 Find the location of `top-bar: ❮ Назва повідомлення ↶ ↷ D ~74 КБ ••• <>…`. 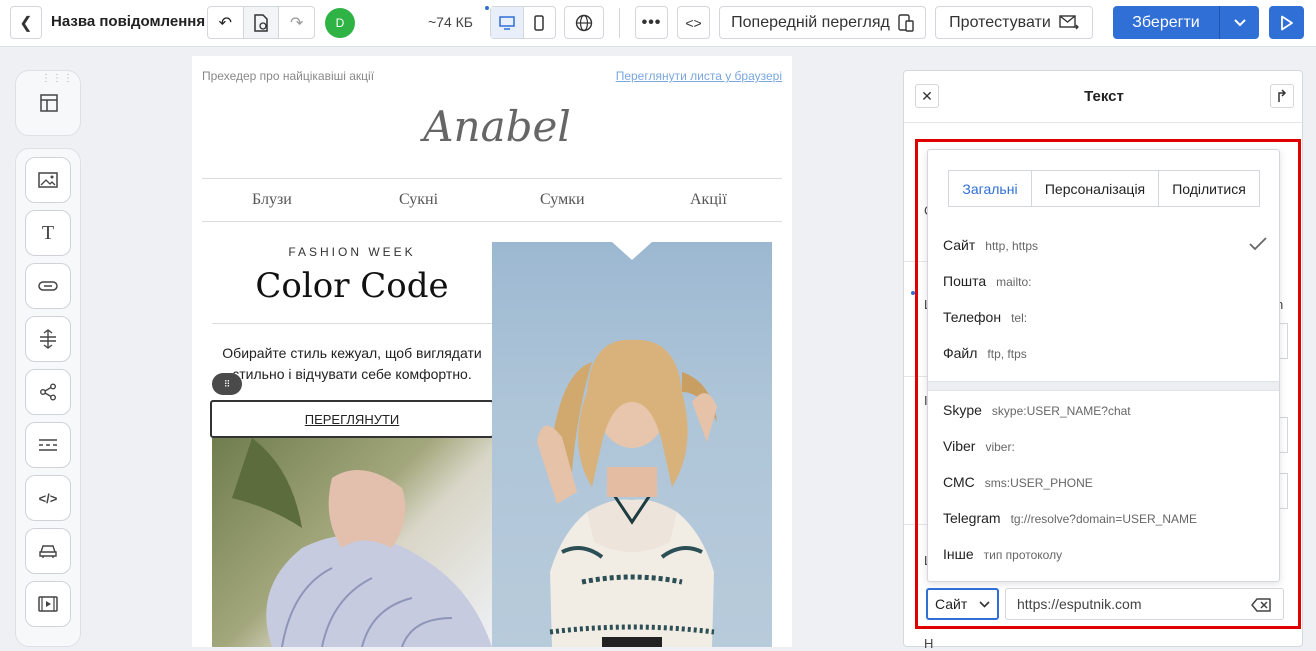

top-bar: ❮ Назва повідомлення ↶ ↷ D ~74 КБ ••• <>… is located at coordinates (658, 23).